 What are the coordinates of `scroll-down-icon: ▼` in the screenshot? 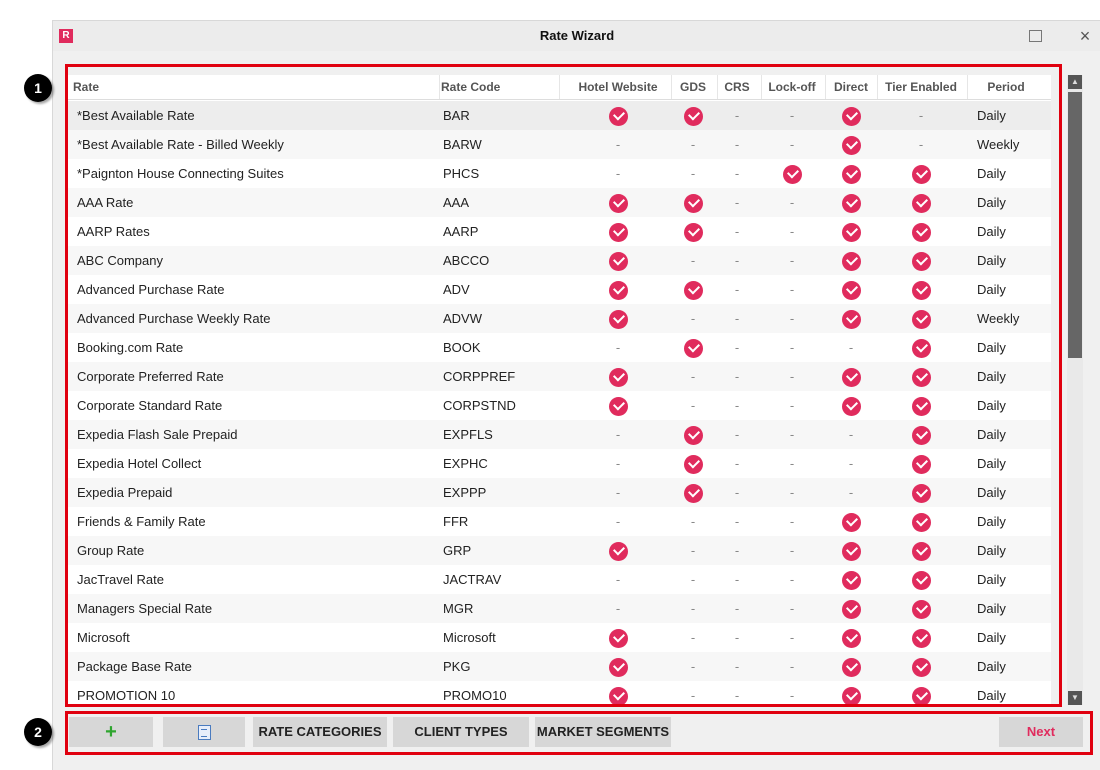 It's located at (1075, 698).